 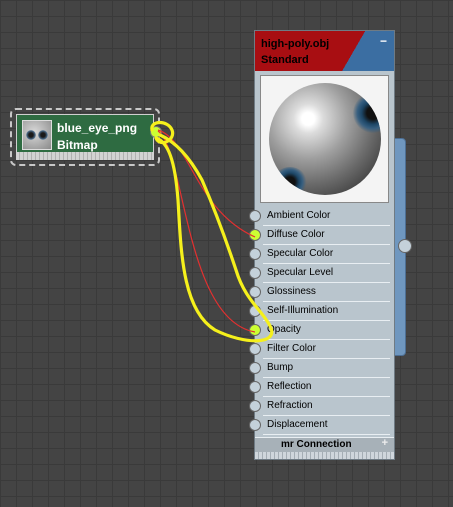 I want to click on preview-iris, so click(x=367, y=113).